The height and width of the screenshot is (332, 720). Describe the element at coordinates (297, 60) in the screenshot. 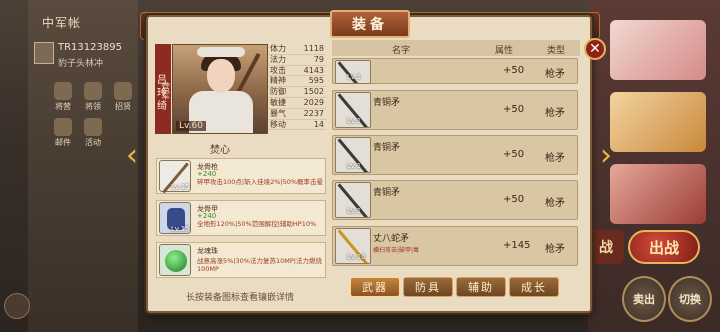

I see `stat-mp: 法力 79` at that location.